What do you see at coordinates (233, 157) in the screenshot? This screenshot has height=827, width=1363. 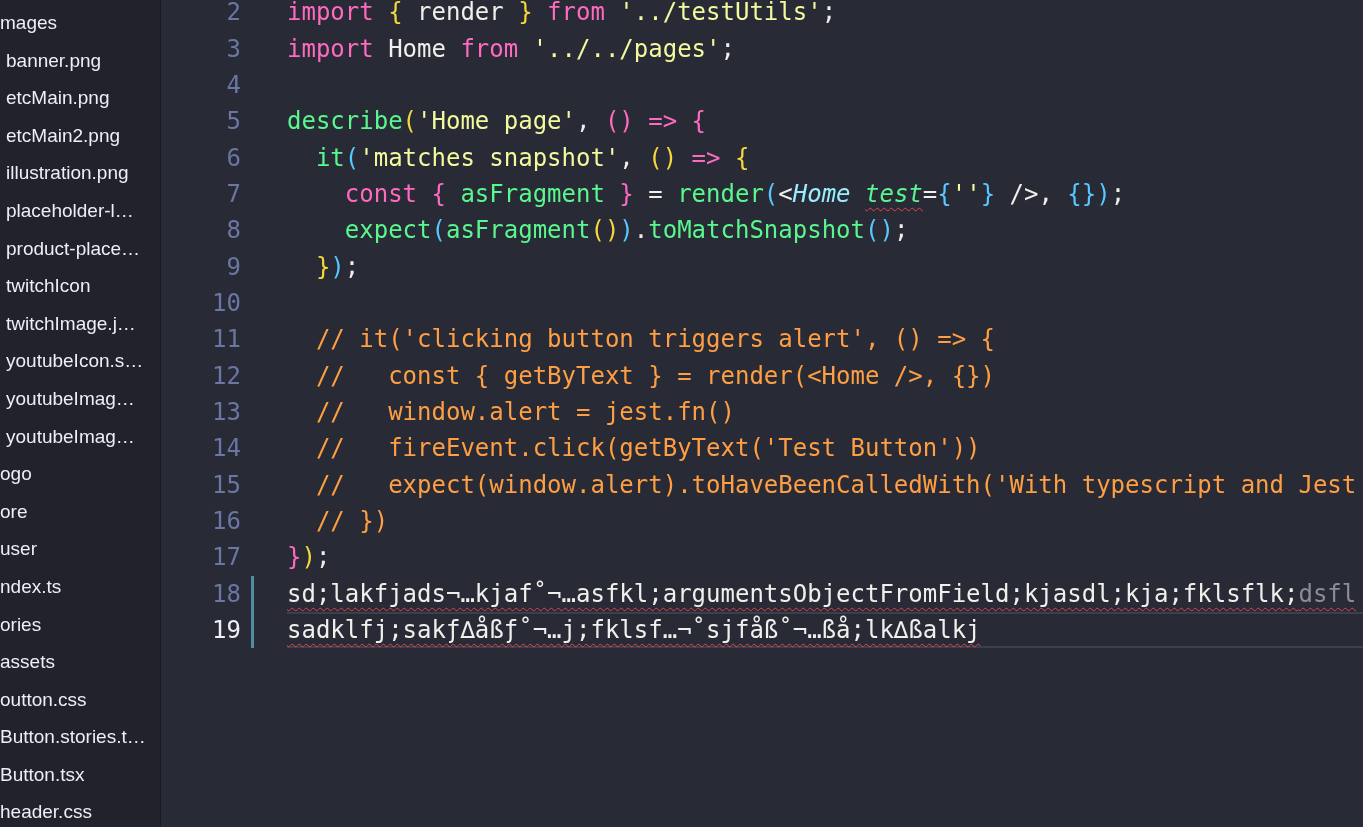 I see `line-number: 6` at bounding box center [233, 157].